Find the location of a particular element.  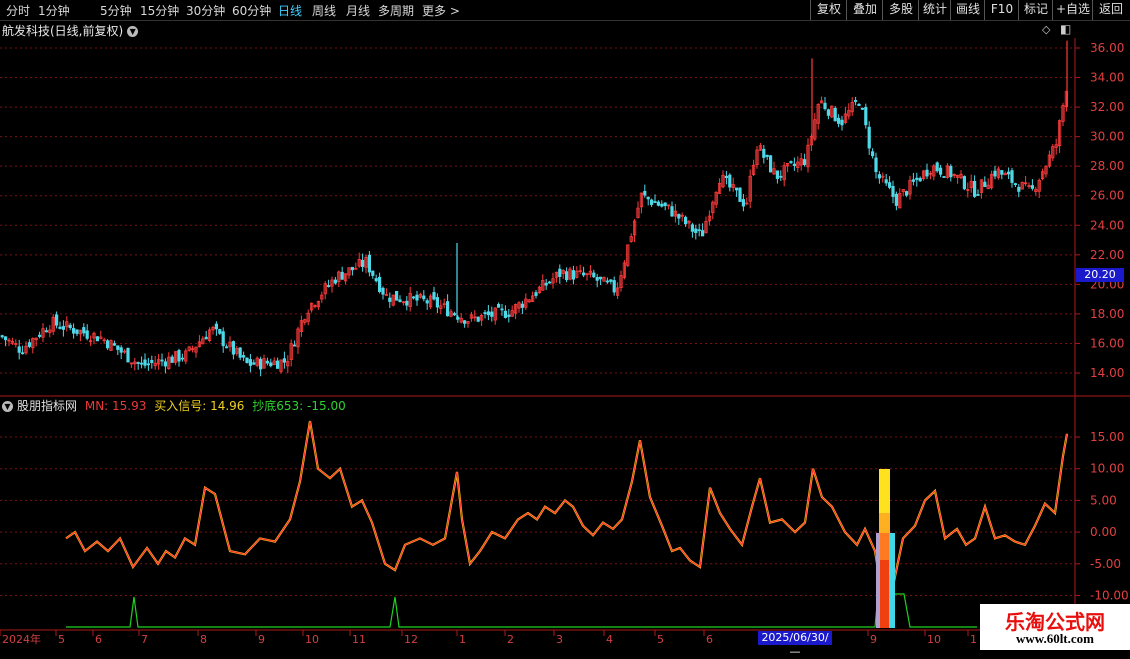

price-axis-label: 16.00 is located at coordinates (1107, 343).